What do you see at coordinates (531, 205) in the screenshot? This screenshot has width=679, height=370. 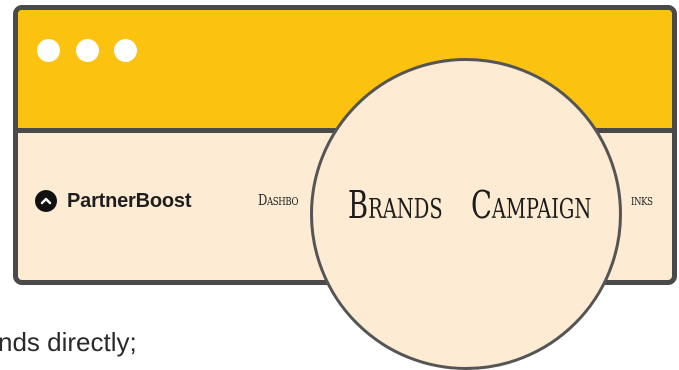 I see `nav-link-campaign: Campaign` at bounding box center [531, 205].